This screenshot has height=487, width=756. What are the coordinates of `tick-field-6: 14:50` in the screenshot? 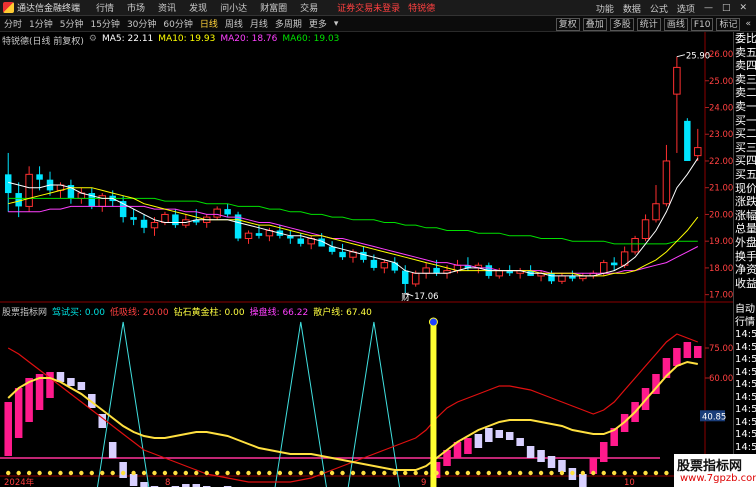 It's located at (745, 385).